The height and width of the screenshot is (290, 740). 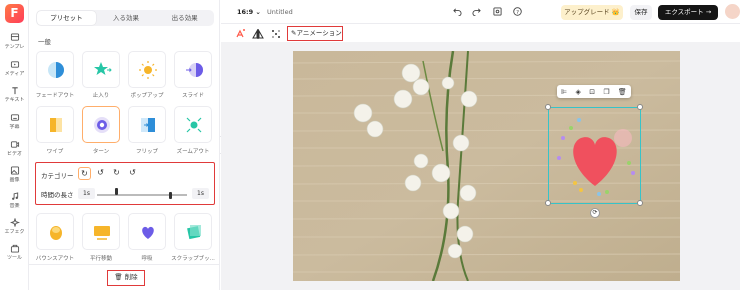 I want to click on rotate-handle: ⟳, so click(x=595, y=213).